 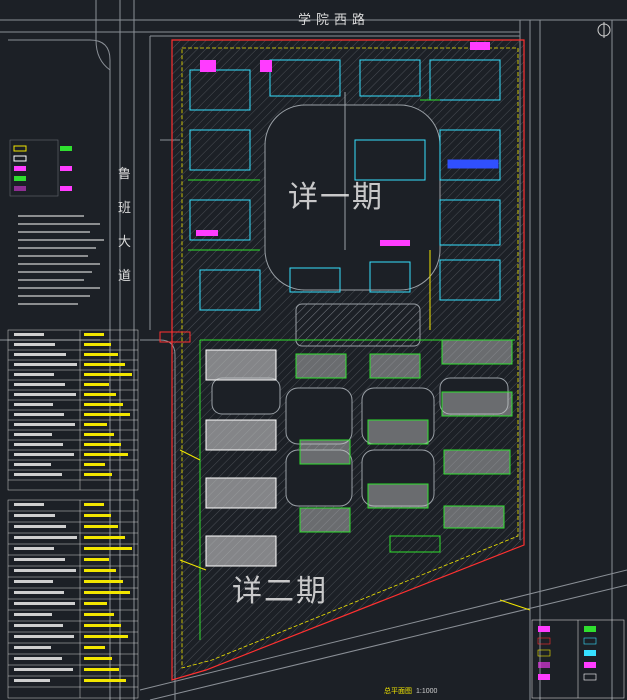 I want to click on plan-title-caption: 总平面图 1:1000, so click(x=410, y=691).